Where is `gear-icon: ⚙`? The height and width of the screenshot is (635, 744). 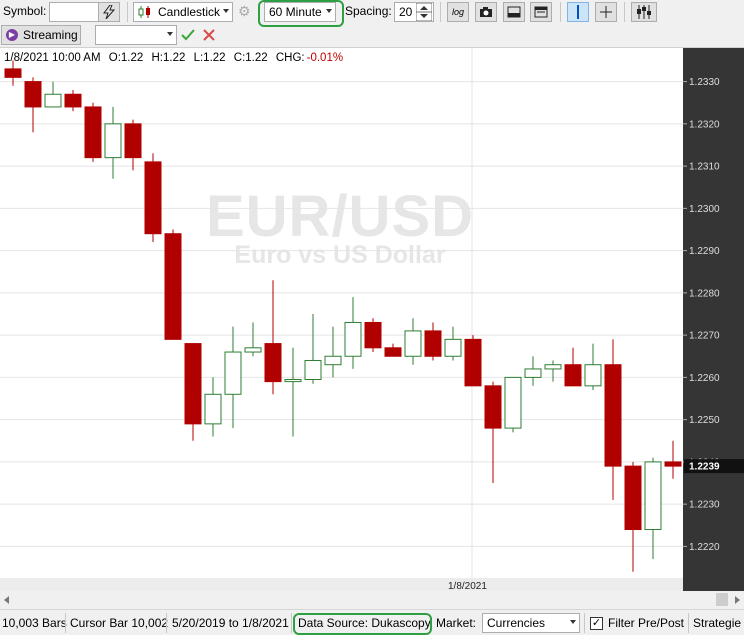 gear-icon: ⚙ is located at coordinates (245, 11).